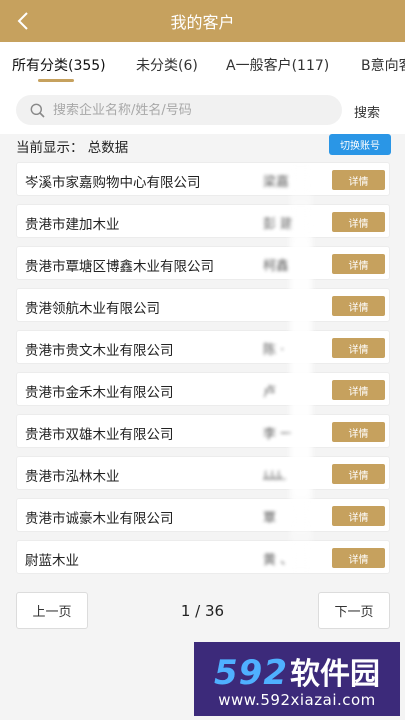  I want to click on customer-row: 贵港市金禾木业有限公司 卢 详情, so click(203, 389).